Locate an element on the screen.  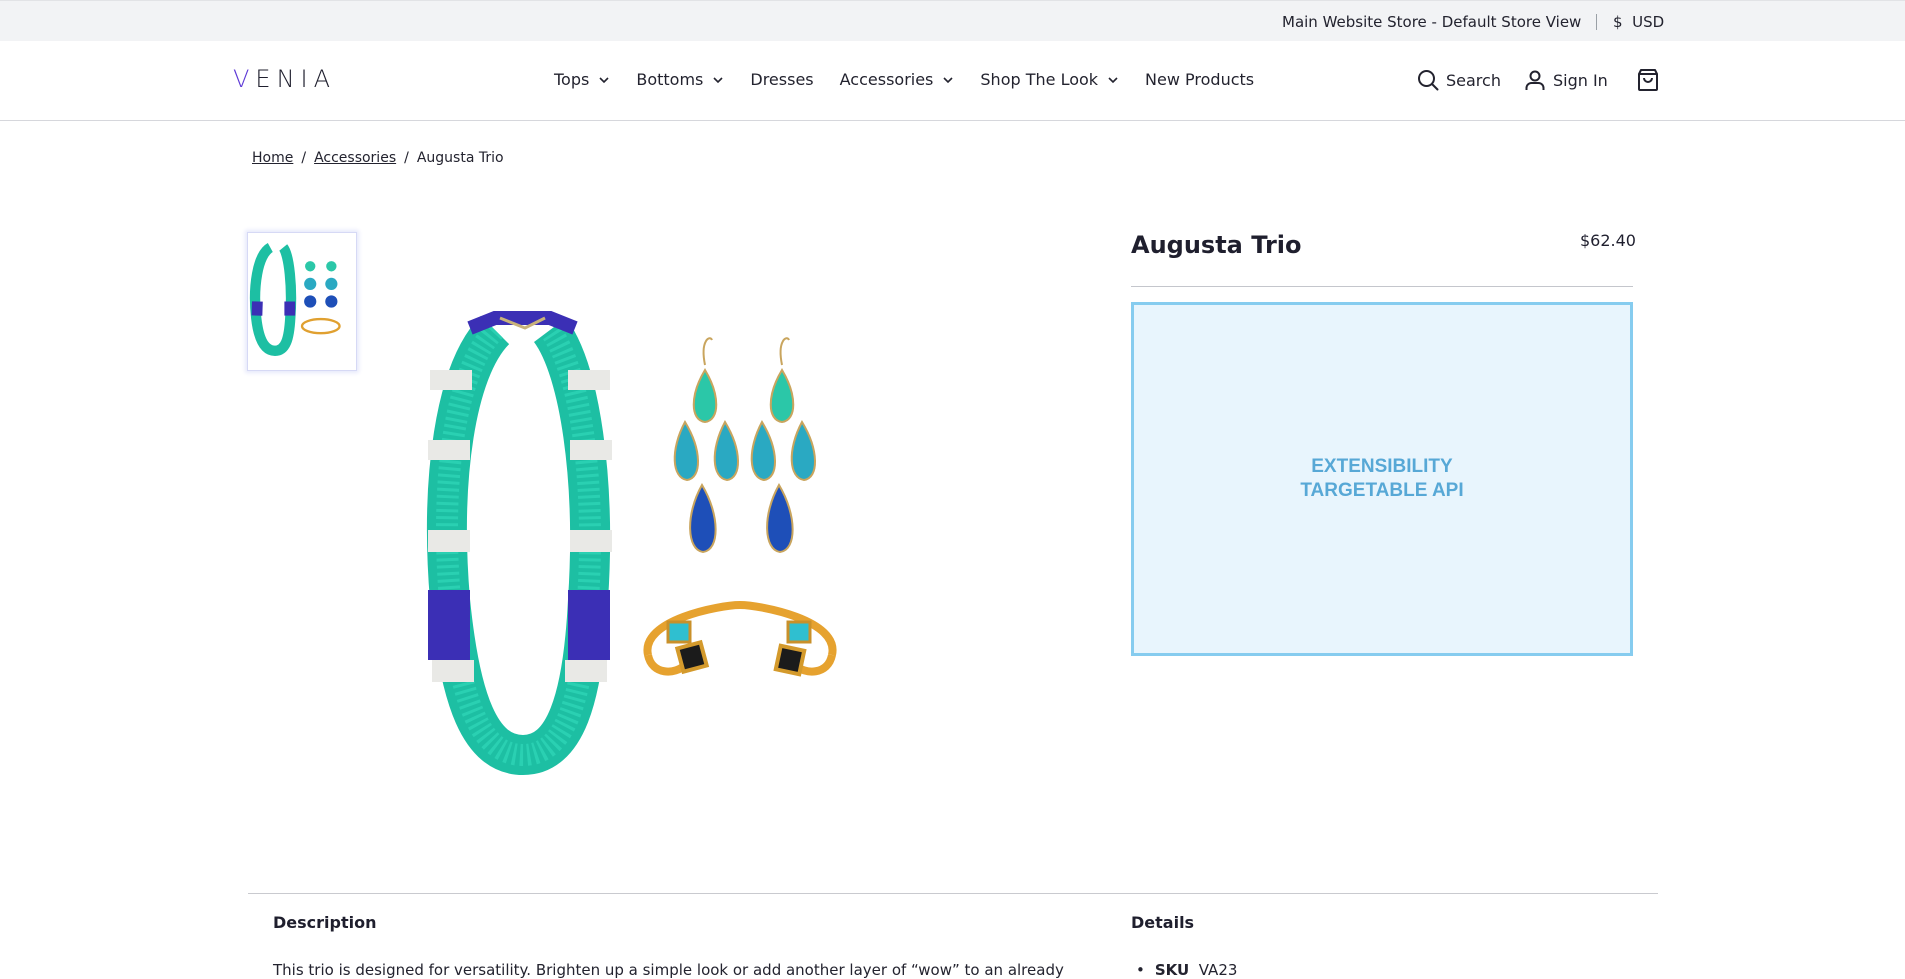
necklace-illustration is located at coordinates (519, 543).